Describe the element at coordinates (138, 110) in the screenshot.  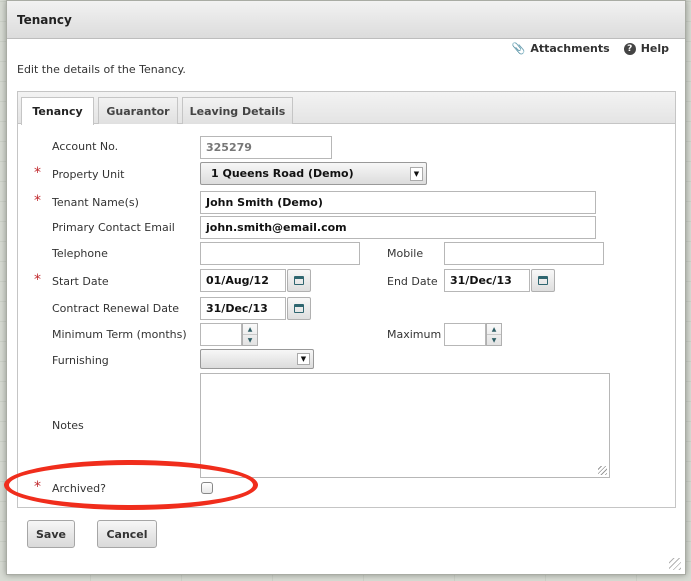
I see `tab-guarantor: Guarantor` at that location.